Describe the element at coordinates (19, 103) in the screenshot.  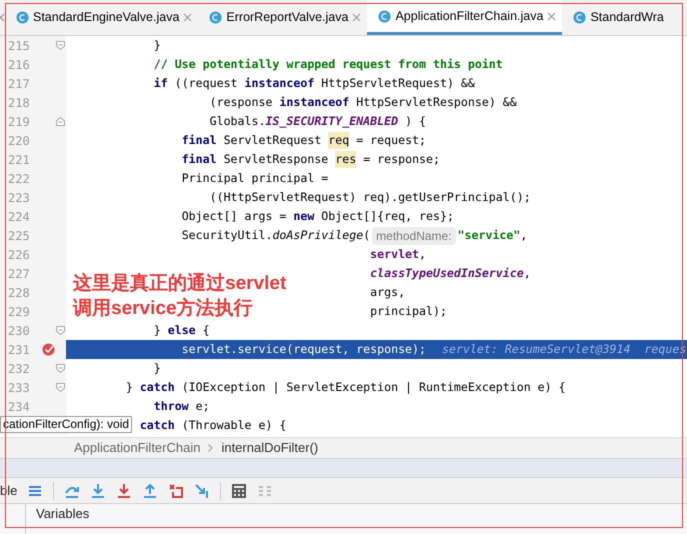
I see `line-number: 218` at that location.